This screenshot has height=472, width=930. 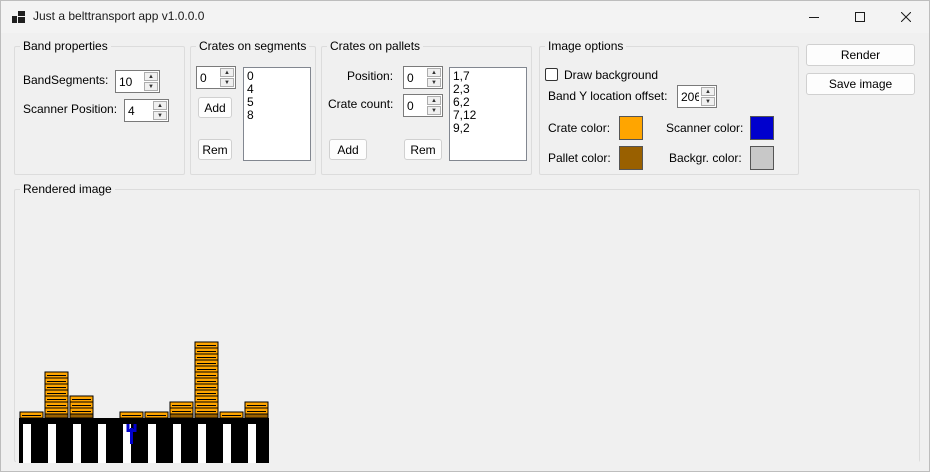 What do you see at coordinates (253, 46) in the screenshot?
I see `crates-on-segments-legend: Crates on segments` at bounding box center [253, 46].